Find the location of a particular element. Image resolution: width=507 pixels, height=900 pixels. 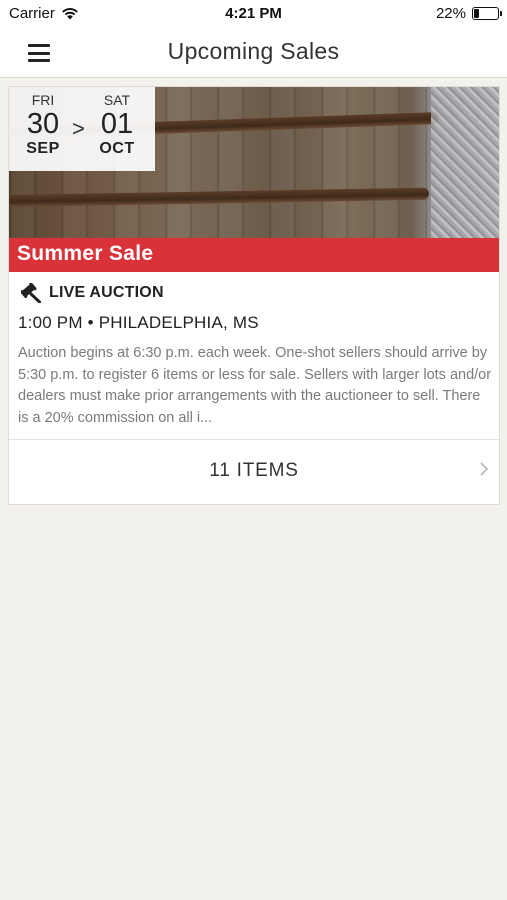

date-range-badge: FRI 30 SEP > SAT 01 OCT is located at coordinates (82, 129).